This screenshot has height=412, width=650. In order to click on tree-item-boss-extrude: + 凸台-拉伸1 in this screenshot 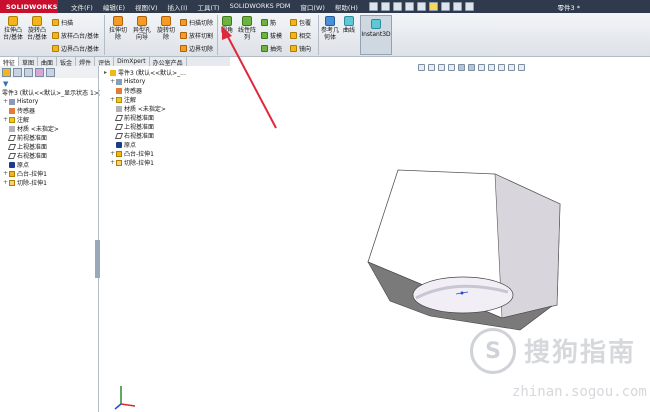, I will do `click(49, 173)`.